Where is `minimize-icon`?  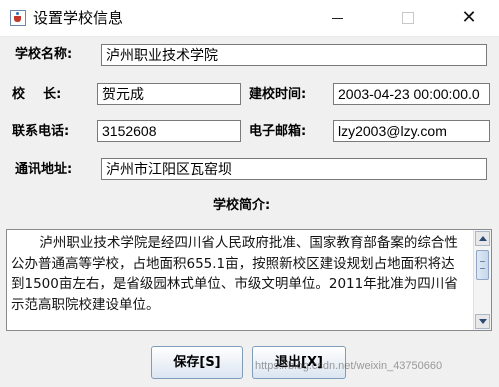 minimize-icon is located at coordinates (338, 18).